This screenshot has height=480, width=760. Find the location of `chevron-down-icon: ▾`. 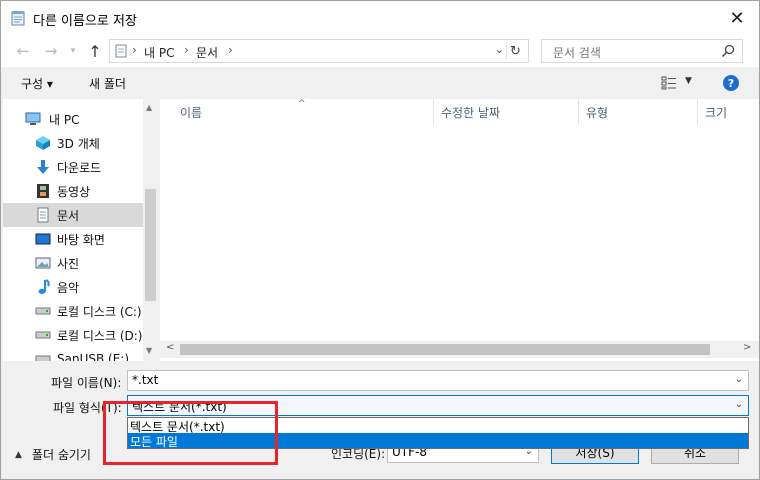

chevron-down-icon: ▾ is located at coordinates (73, 51).